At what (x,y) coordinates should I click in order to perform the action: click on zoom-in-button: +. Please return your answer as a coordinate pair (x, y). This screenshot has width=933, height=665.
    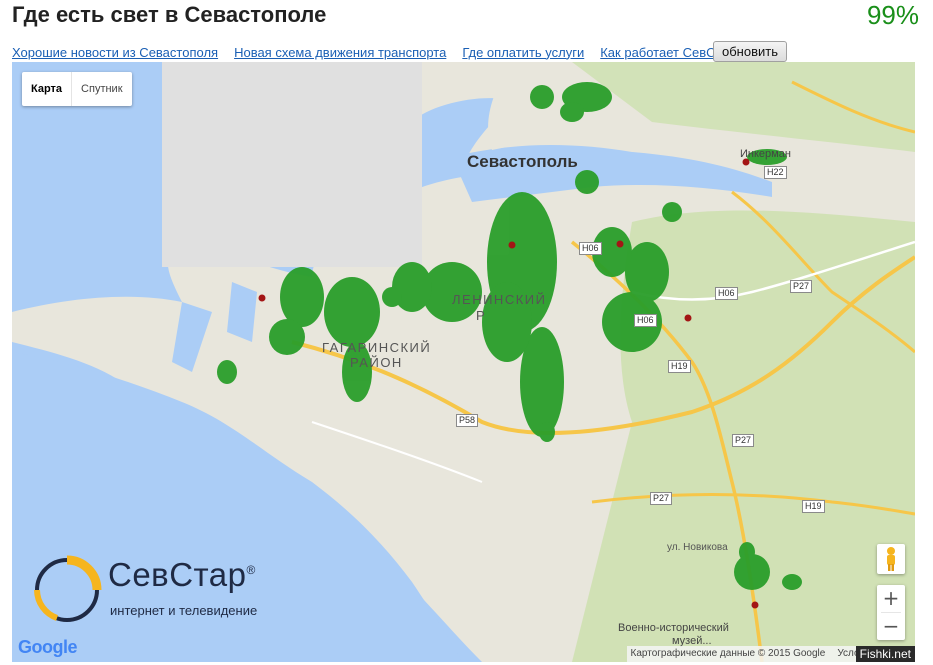
    Looking at the image, I should click on (891, 598).